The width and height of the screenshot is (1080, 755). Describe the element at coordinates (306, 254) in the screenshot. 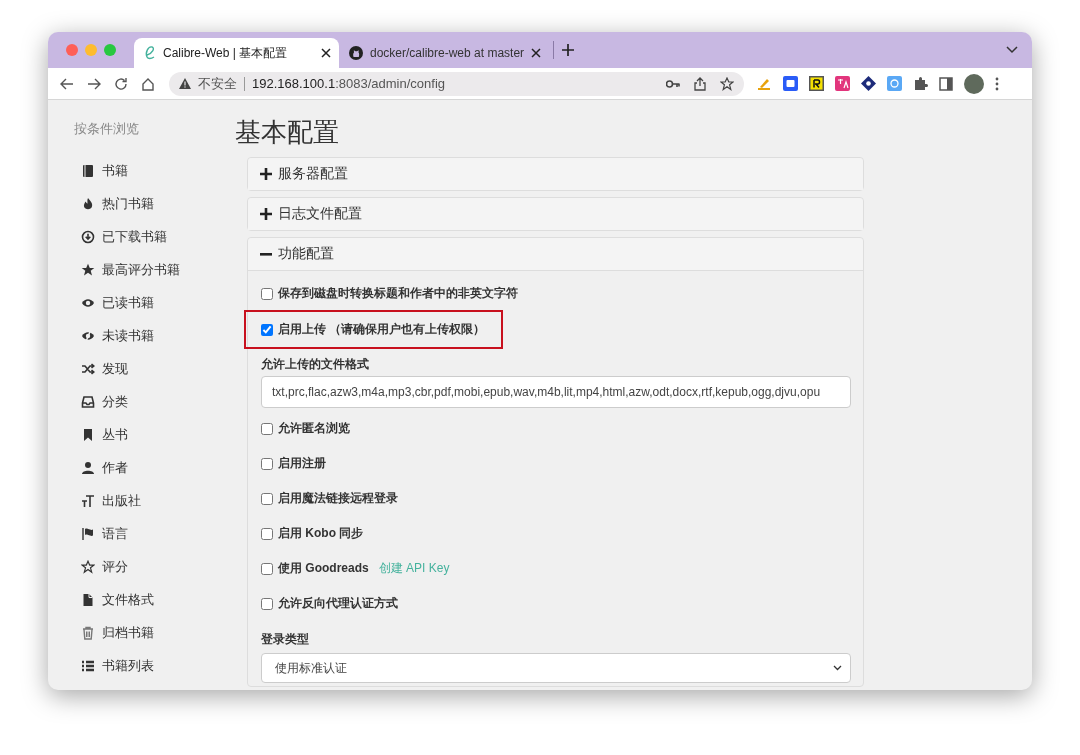

I see `panel-title: 功能配置` at that location.